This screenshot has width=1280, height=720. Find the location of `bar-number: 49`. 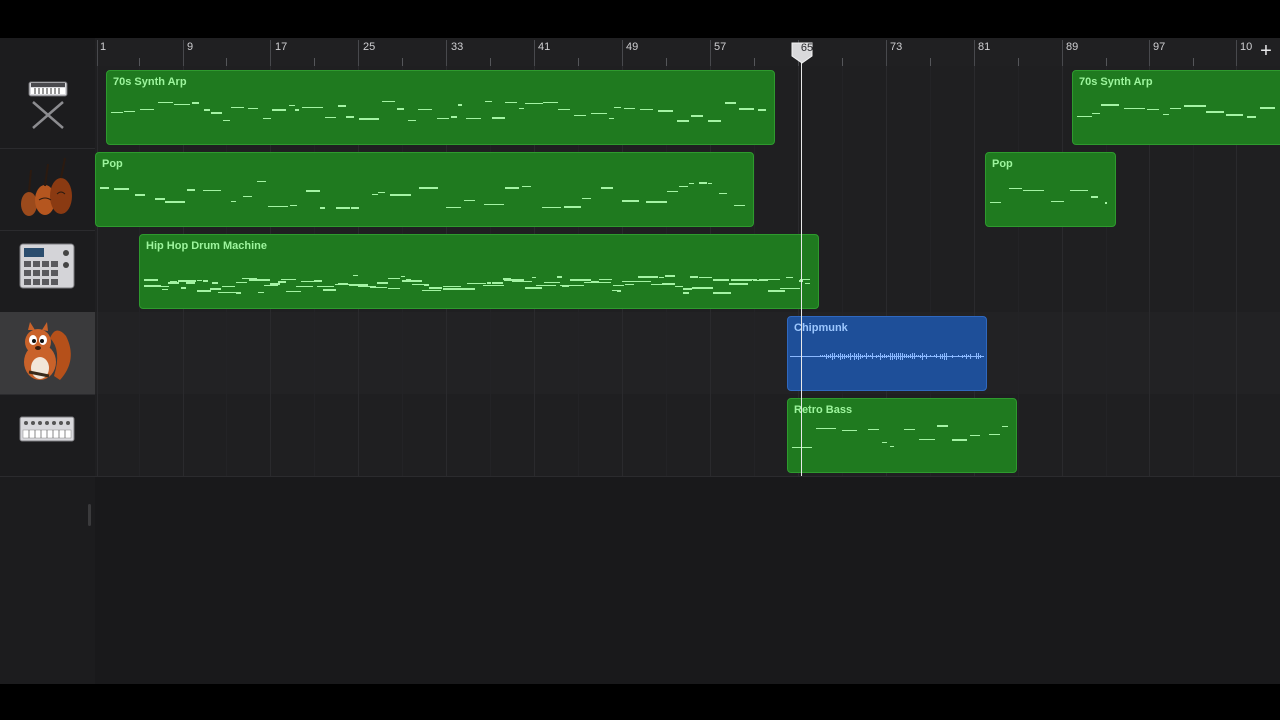

bar-number: 49 is located at coordinates (632, 47).